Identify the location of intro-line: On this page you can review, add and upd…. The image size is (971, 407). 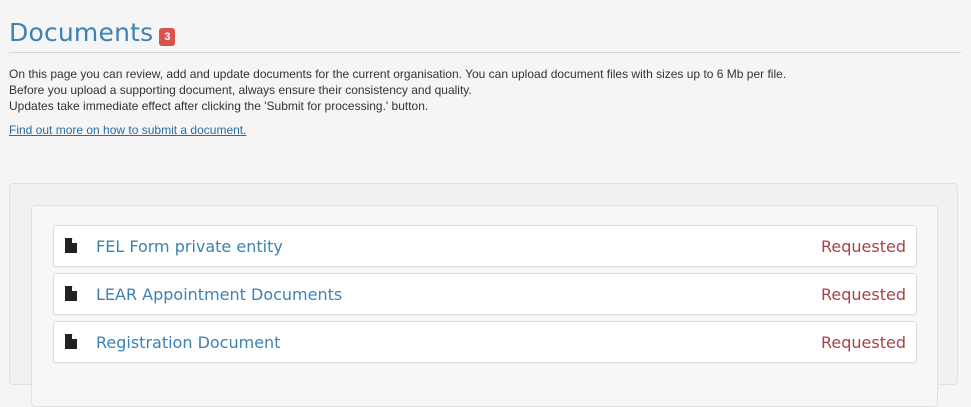
(398, 74).